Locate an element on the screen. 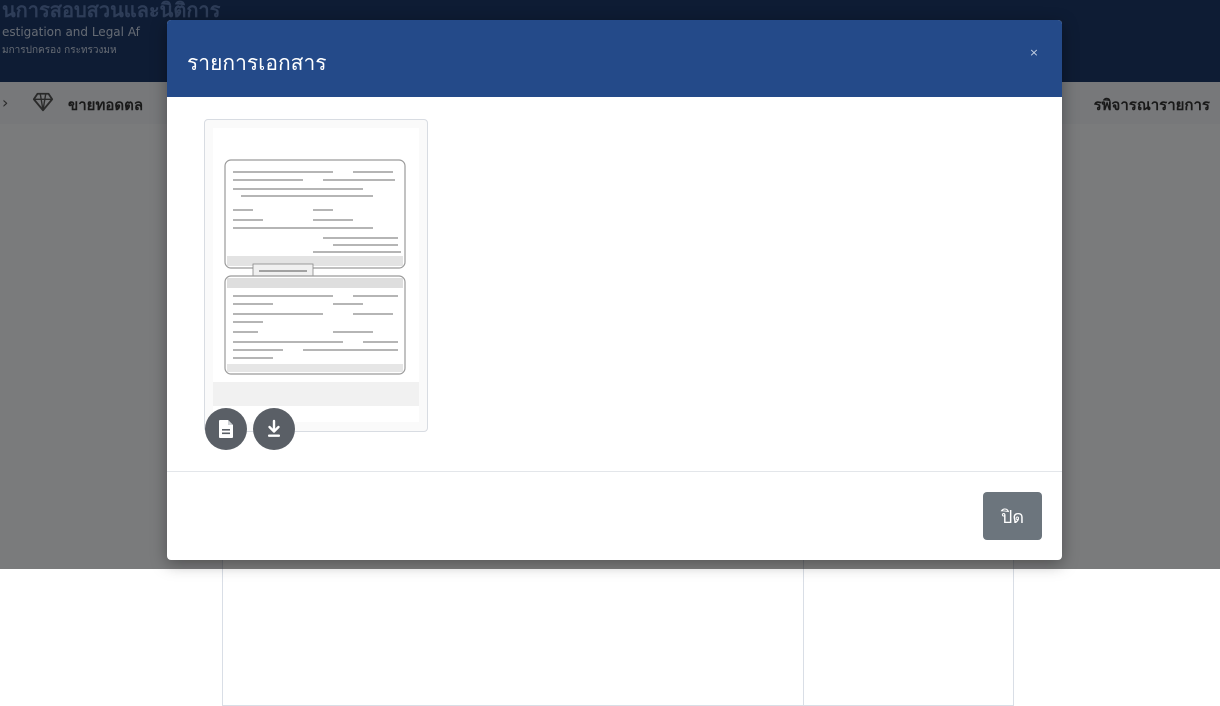 This screenshot has height=706, width=1220. view-document-button is located at coordinates (226, 429).